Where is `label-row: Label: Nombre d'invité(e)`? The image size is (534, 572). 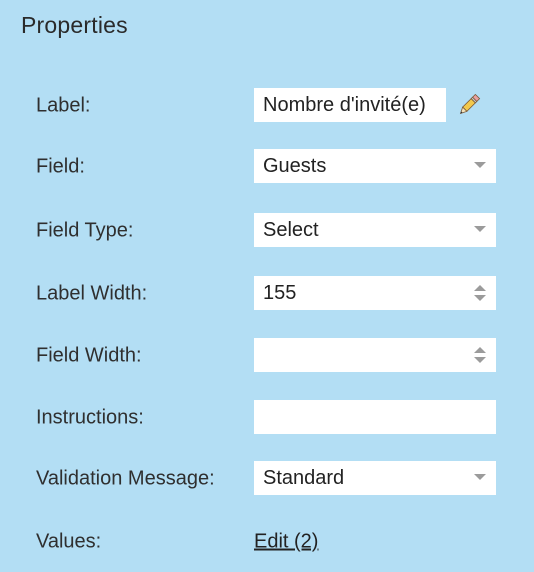 label-row: Label: Nombre d'invité(e) is located at coordinates (267, 106).